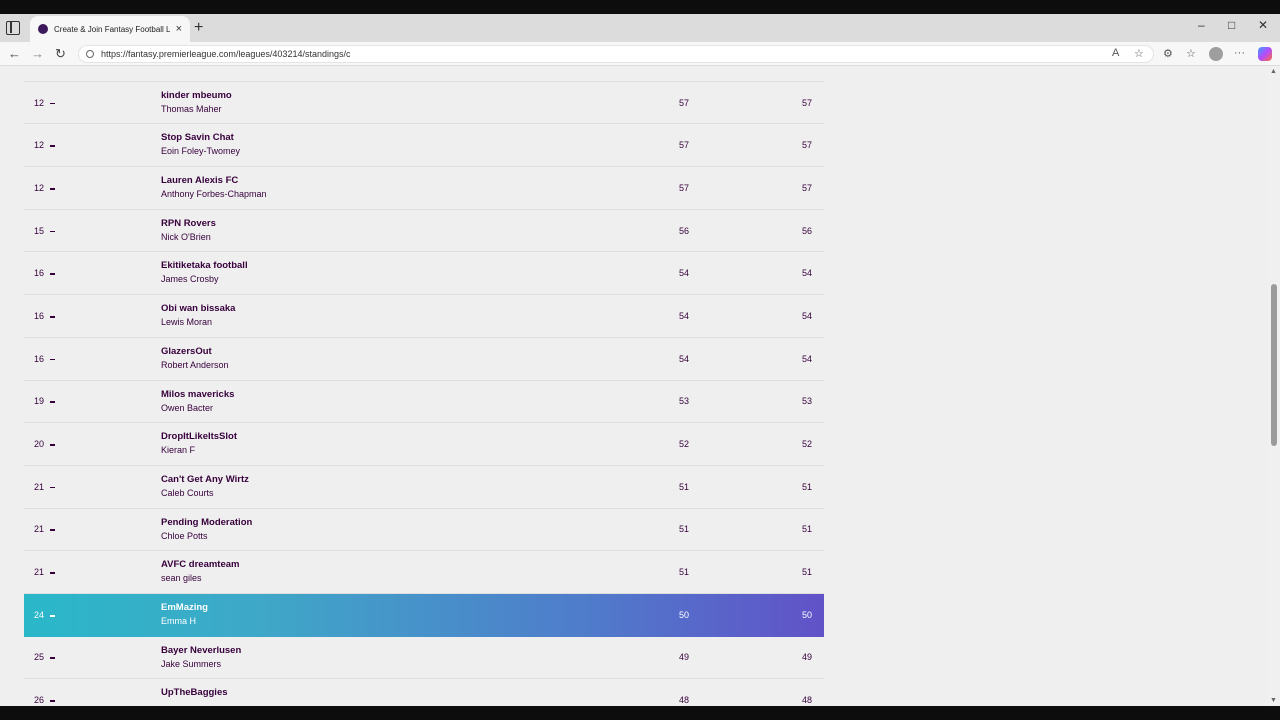 Image resolution: width=1280 pixels, height=720 pixels. I want to click on table-row: 21 Pending Moderation Chloe Potts 51 51, so click(424, 530).